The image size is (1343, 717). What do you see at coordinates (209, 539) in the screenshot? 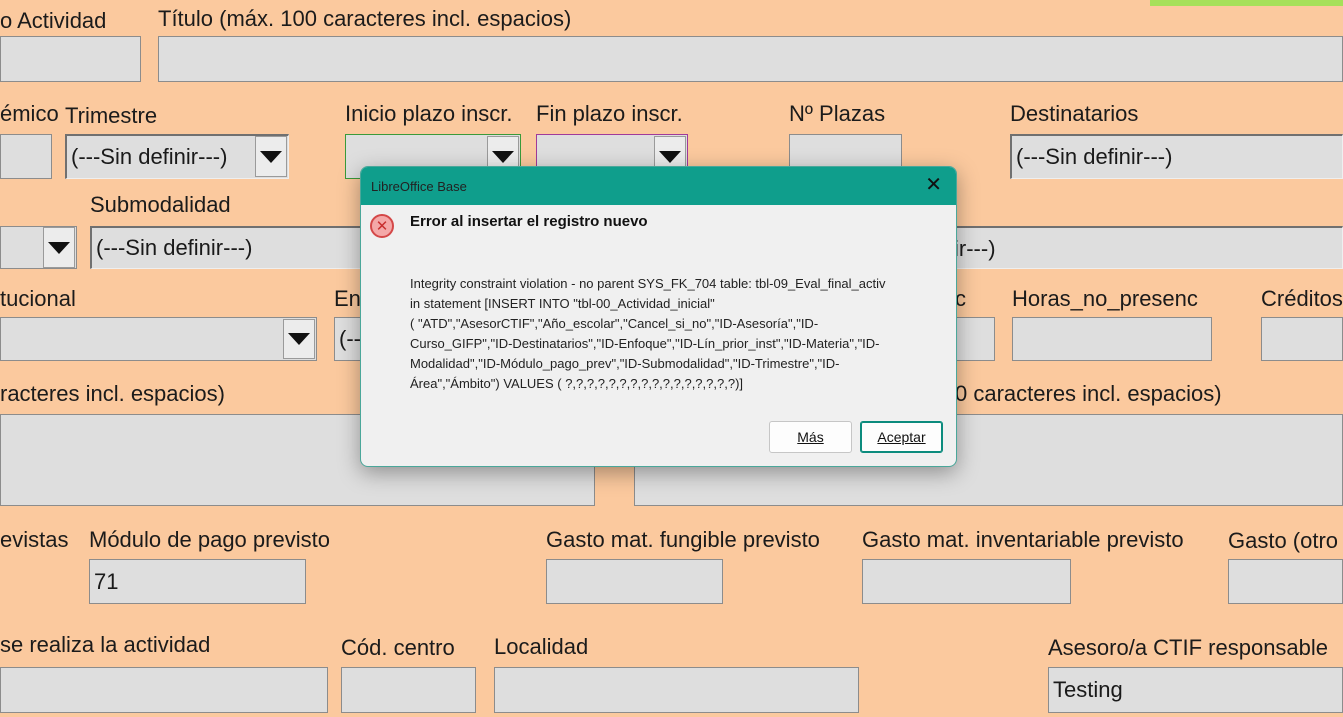
I see `label-modulo-pago: Módulo de pago previsto` at bounding box center [209, 539].